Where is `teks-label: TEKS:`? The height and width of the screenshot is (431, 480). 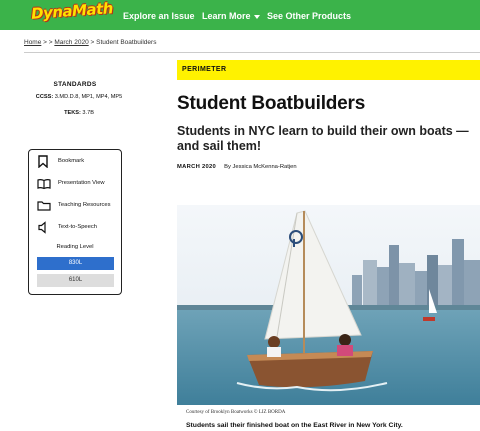 teks-label: TEKS: is located at coordinates (72, 113).